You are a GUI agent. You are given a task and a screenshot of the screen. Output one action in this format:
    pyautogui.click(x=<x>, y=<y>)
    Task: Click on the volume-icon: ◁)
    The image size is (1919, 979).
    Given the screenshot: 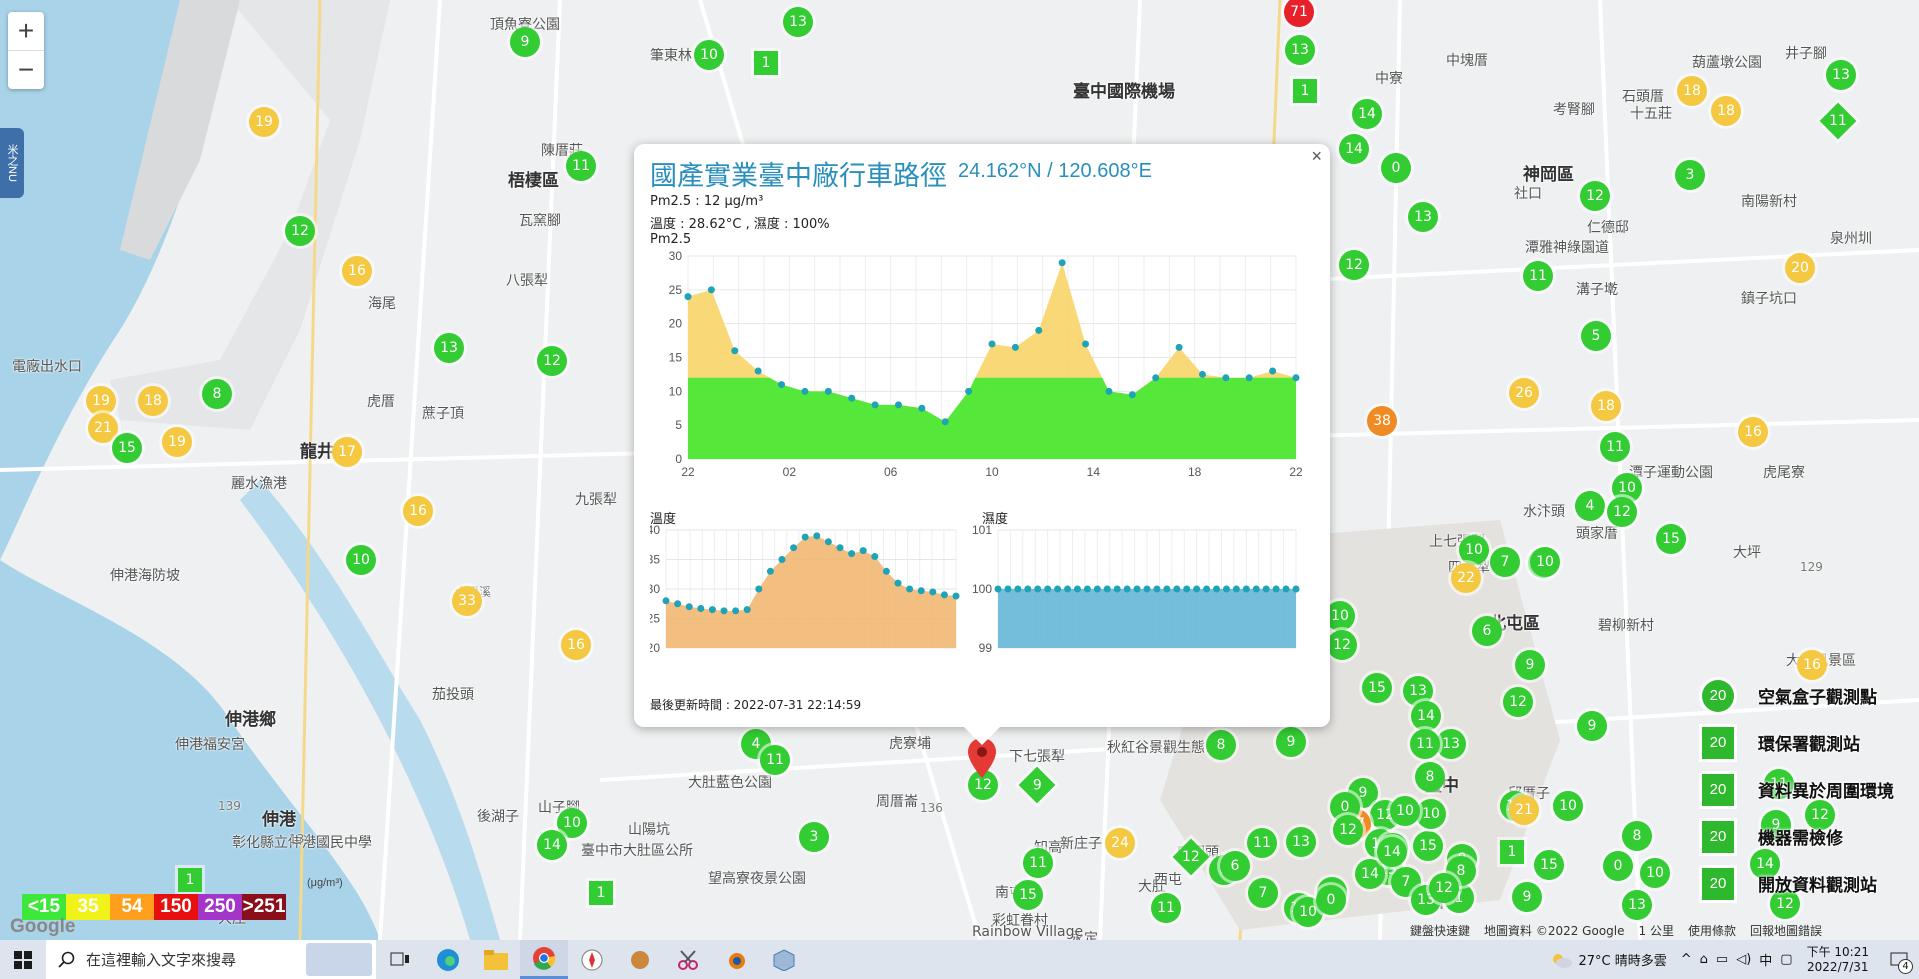 What is the action you would take?
    pyautogui.click(x=1743, y=959)
    